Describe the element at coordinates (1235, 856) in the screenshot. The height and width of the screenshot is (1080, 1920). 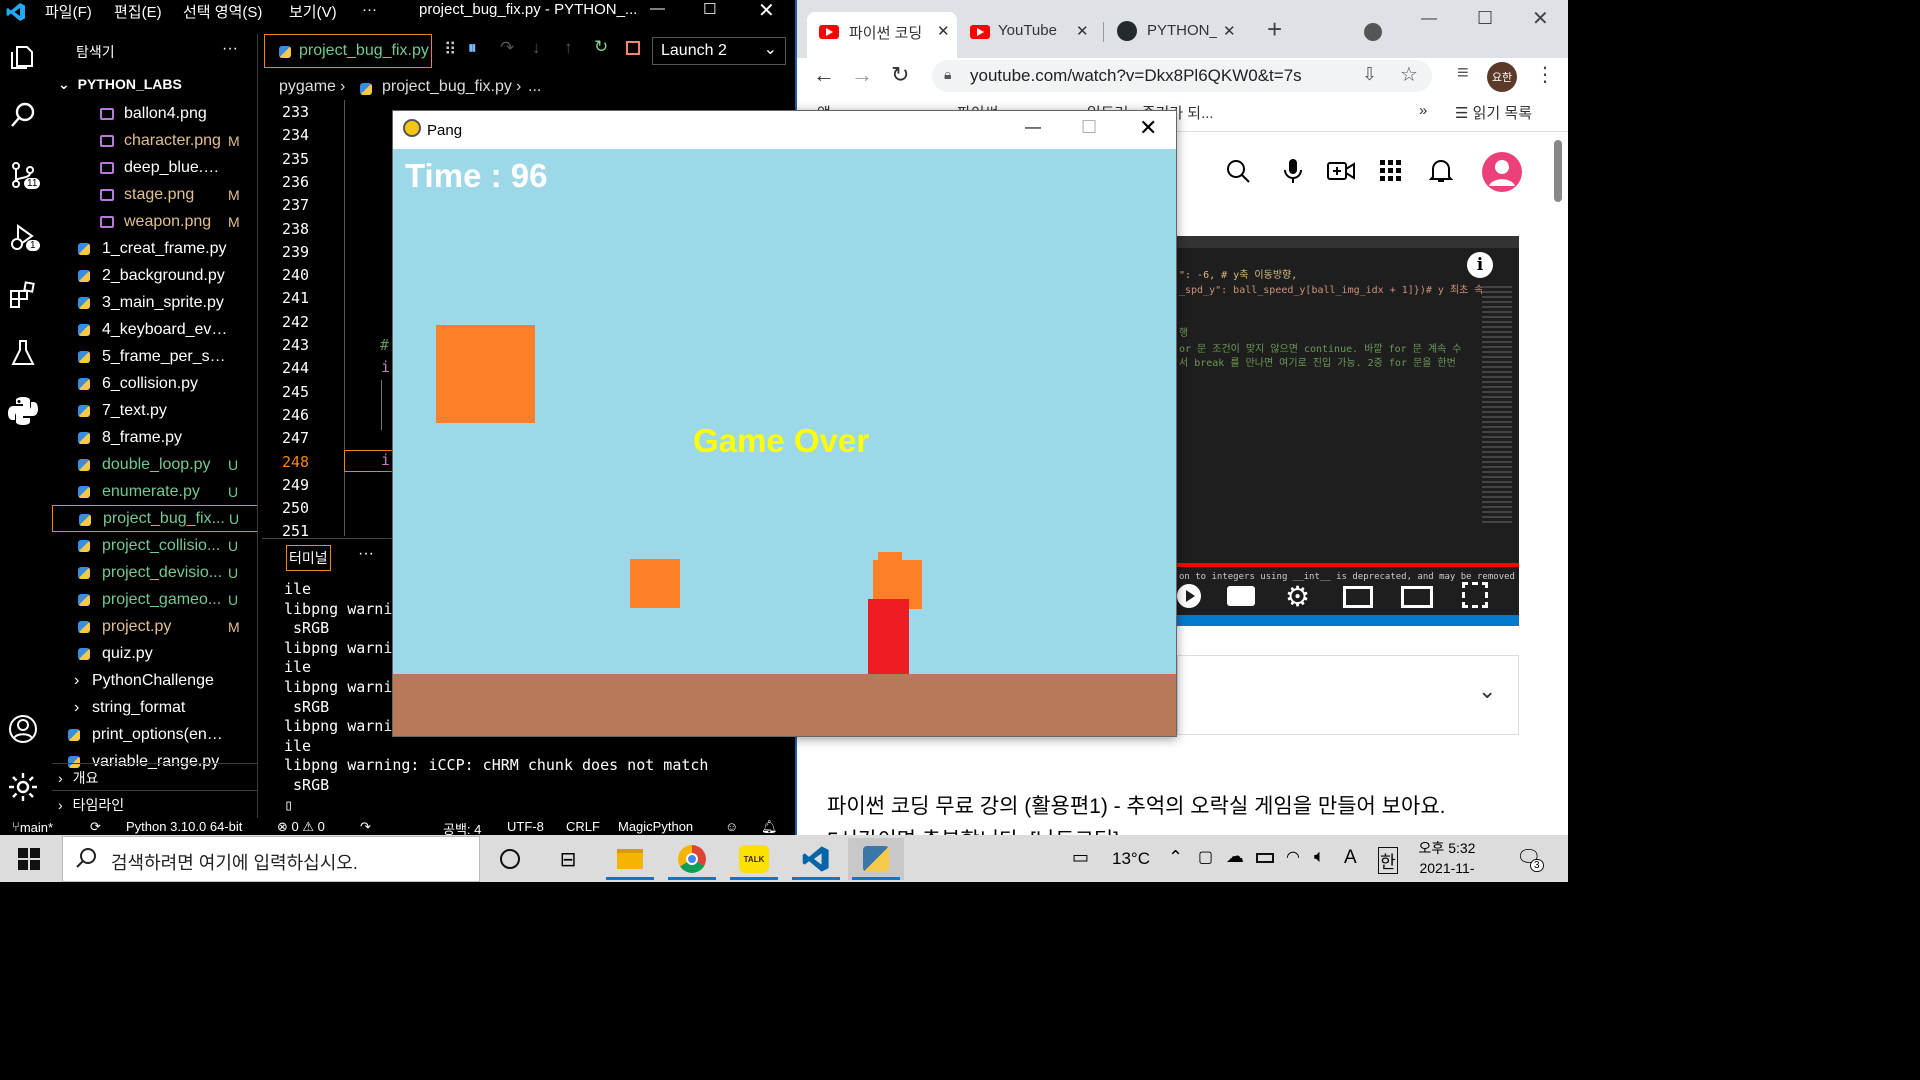
I see `onedrive-cloud-icon: ☁` at that location.